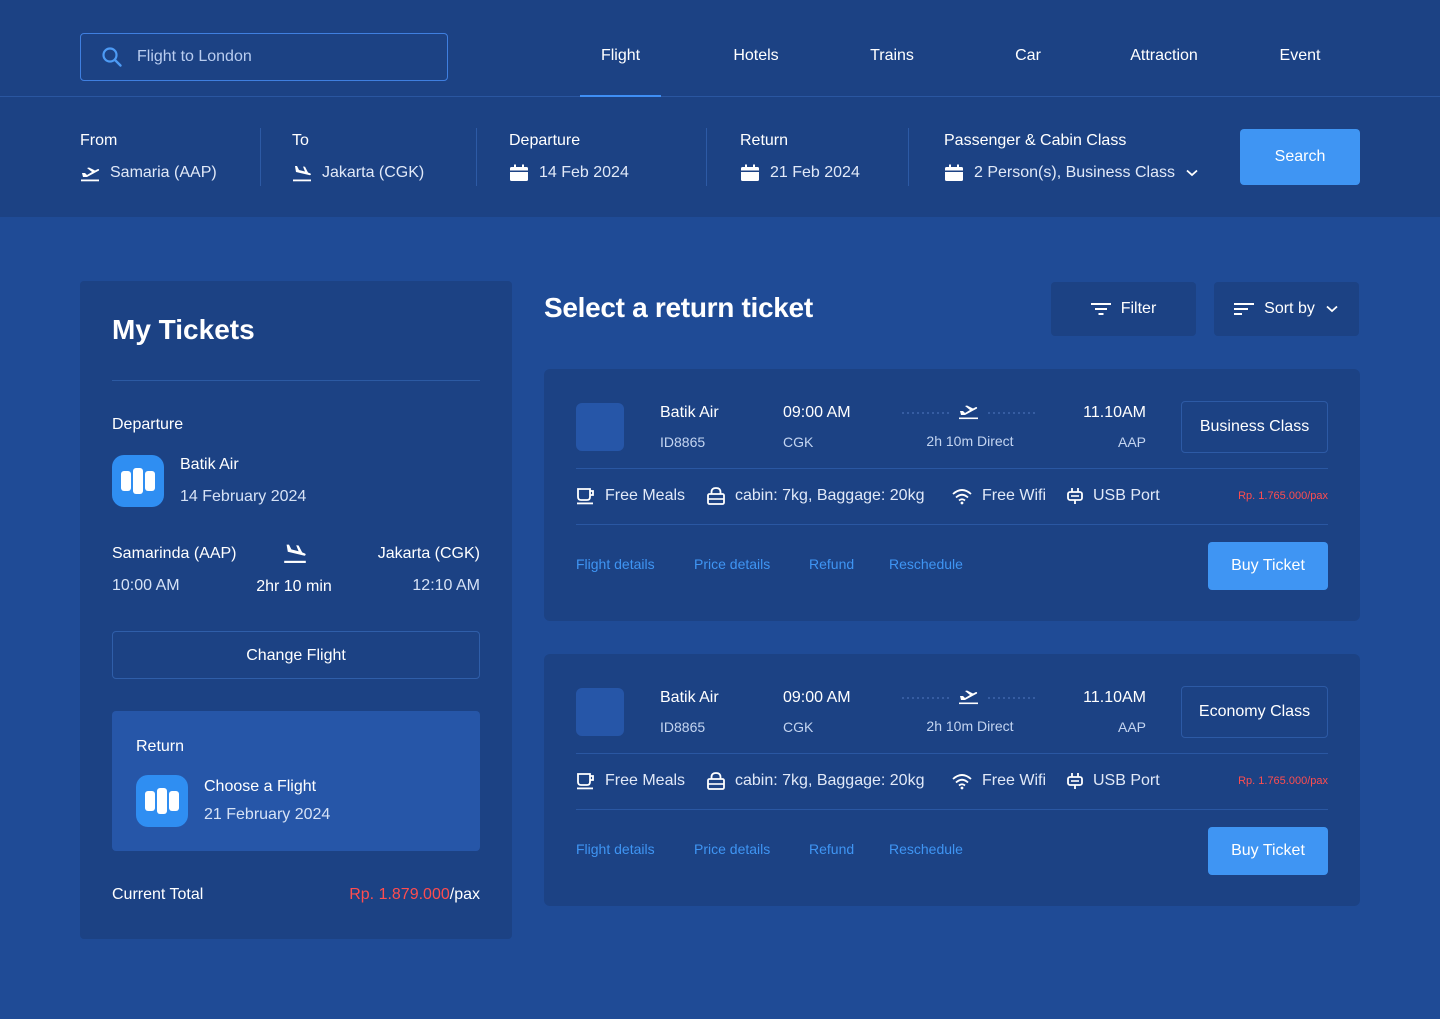 The width and height of the screenshot is (1440, 1019). What do you see at coordinates (296, 655) in the screenshot?
I see `change-flight-button: Change Flight` at bounding box center [296, 655].